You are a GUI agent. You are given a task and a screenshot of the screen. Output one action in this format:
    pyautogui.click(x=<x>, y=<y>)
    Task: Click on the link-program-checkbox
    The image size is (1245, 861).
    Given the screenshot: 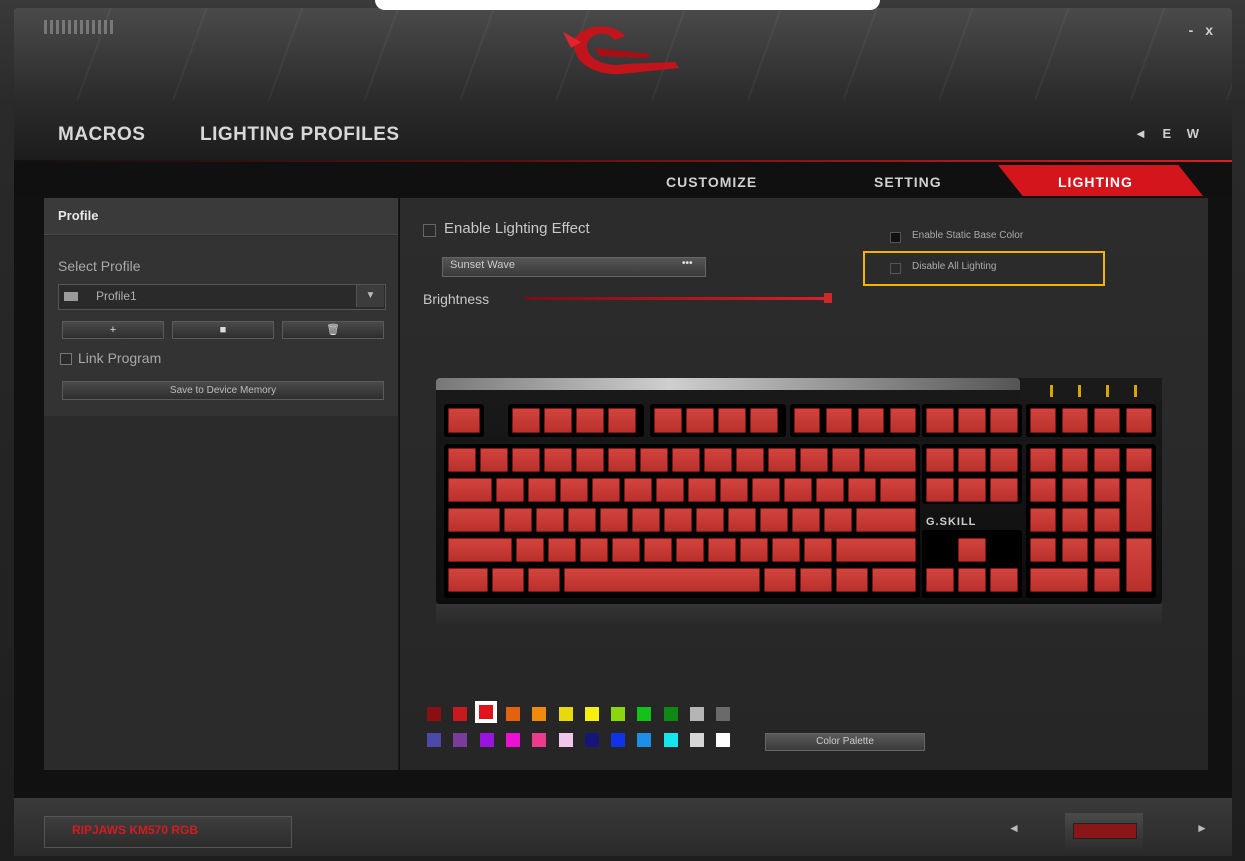 What is the action you would take?
    pyautogui.click(x=66, y=359)
    